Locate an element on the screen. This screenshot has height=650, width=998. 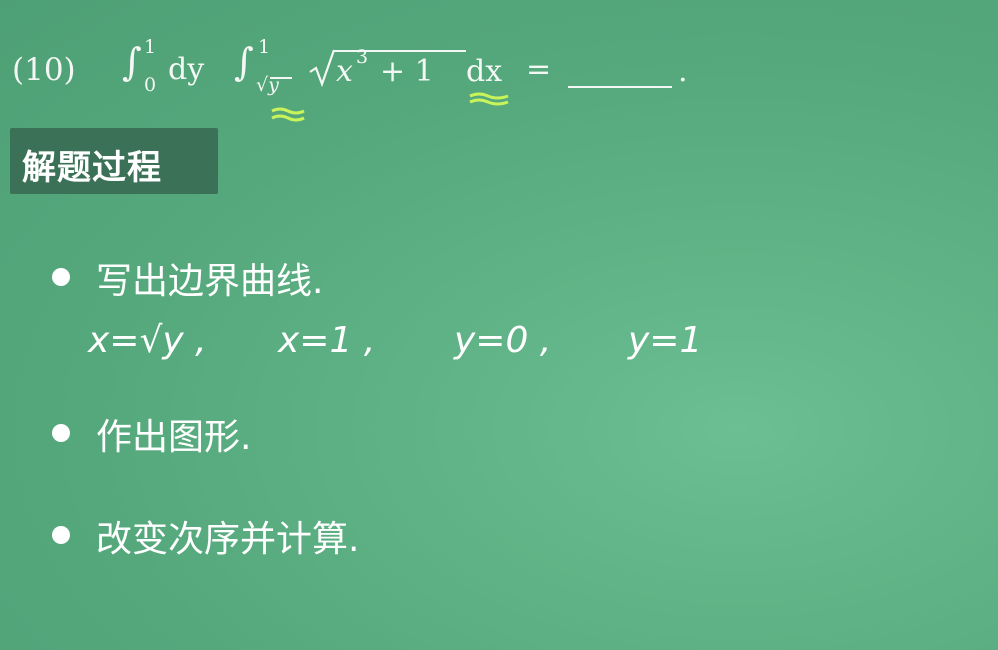
problem-number: (10) is located at coordinates (44, 70).